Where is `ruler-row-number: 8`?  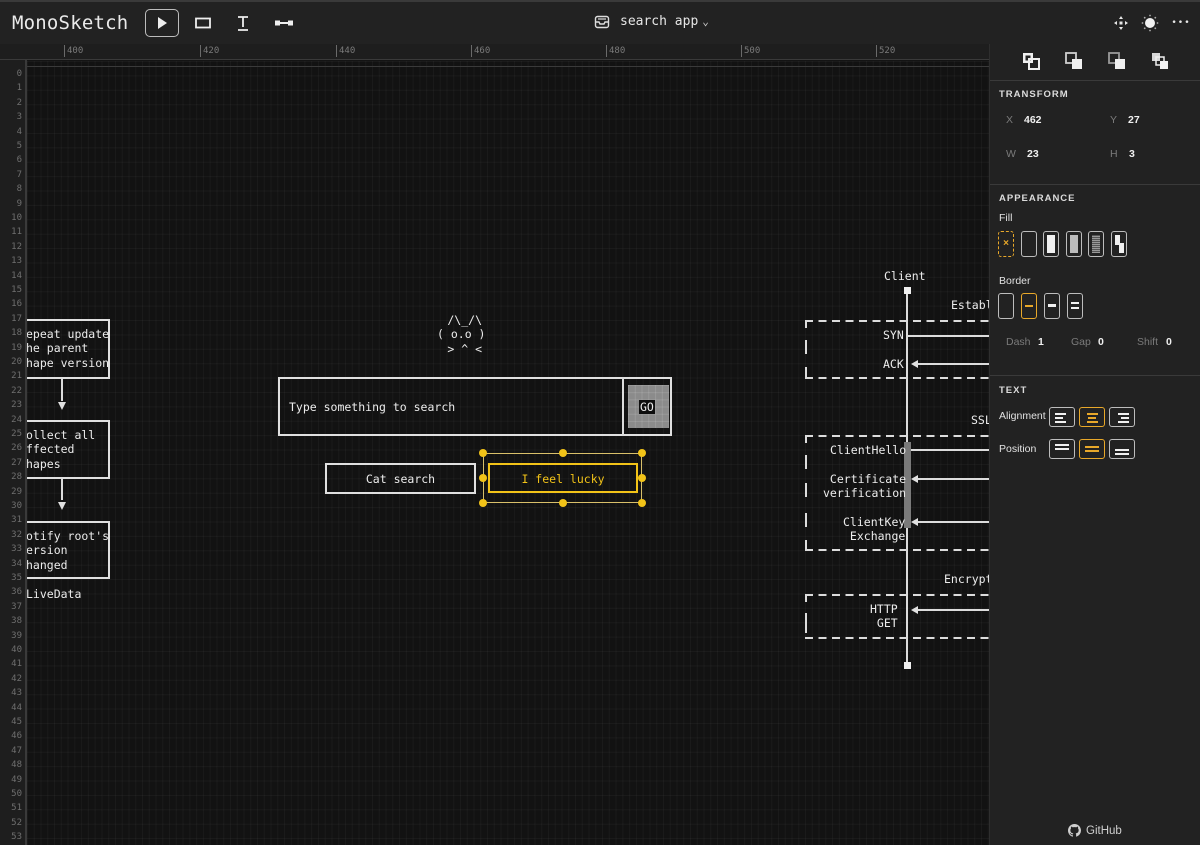
ruler-row-number: 8 is located at coordinates (19, 189).